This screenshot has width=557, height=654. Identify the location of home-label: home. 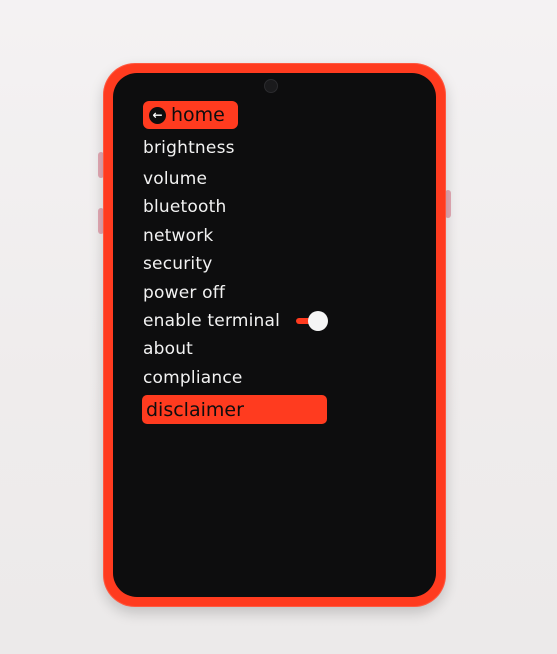
(198, 115).